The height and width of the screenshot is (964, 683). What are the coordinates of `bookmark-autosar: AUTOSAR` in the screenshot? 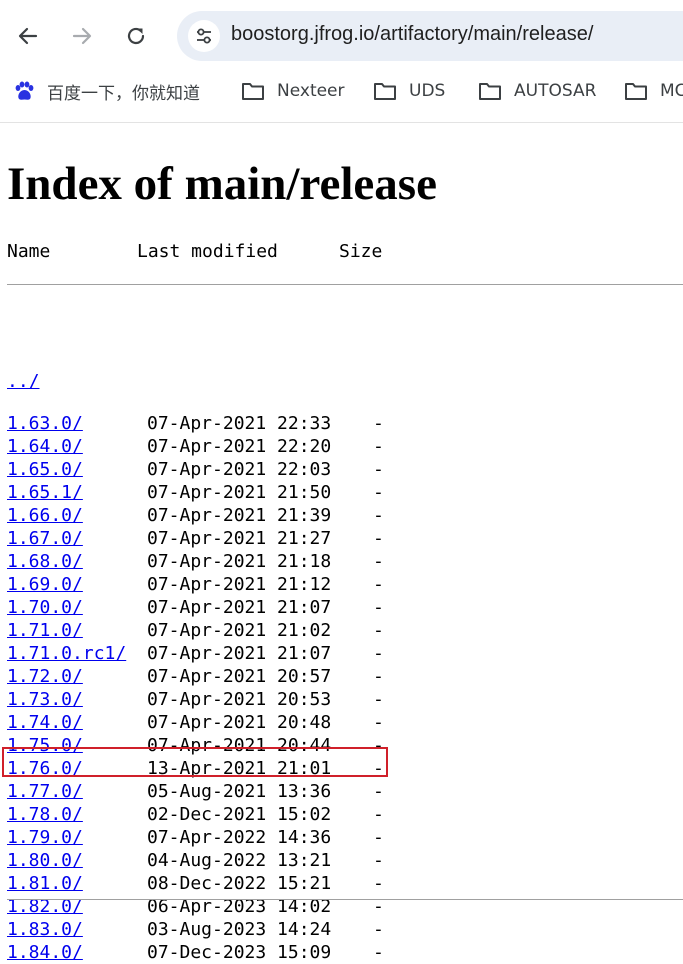 It's located at (537, 91).